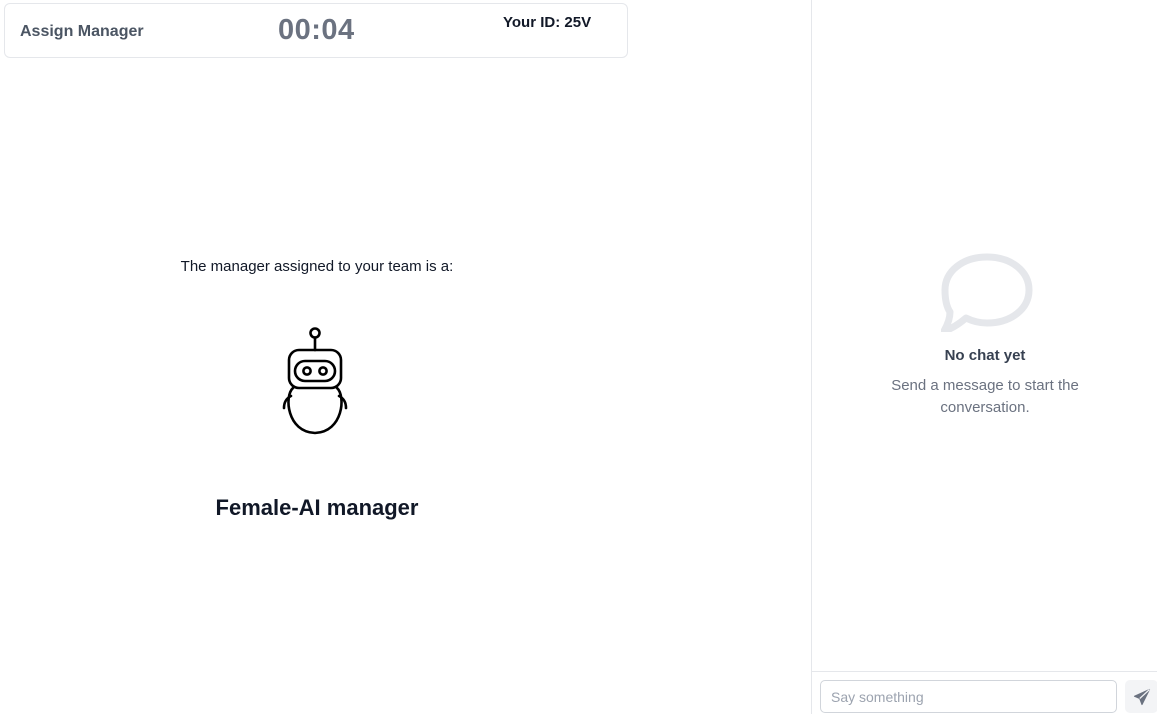 Image resolution: width=1157 pixels, height=714 pixels. Describe the element at coordinates (968, 696) in the screenshot. I see `chat-message-input` at that location.